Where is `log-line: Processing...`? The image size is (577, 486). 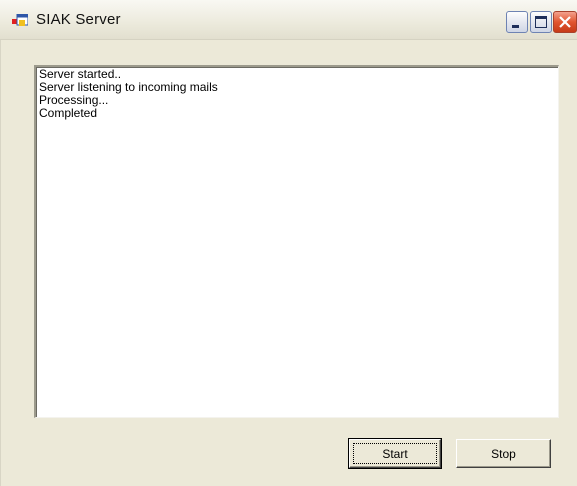
log-line: Processing... is located at coordinates (74, 100).